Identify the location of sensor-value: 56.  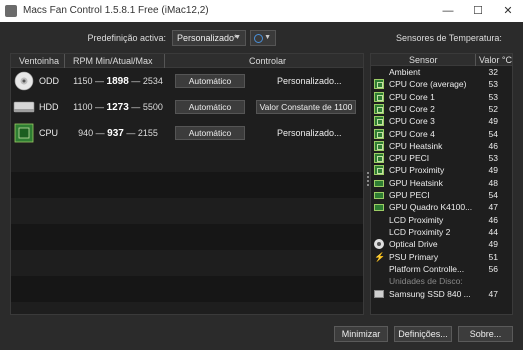
(493, 268).